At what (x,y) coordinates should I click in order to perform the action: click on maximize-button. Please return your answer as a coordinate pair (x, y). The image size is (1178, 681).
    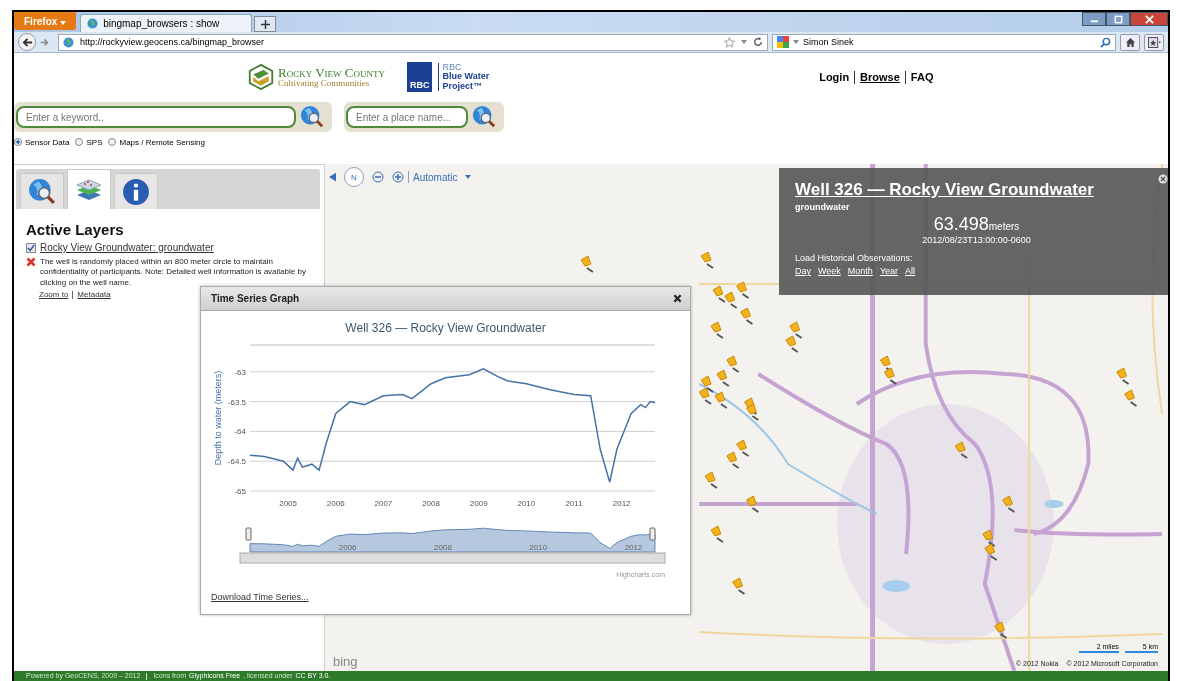
    Looking at the image, I should click on (1118, 19).